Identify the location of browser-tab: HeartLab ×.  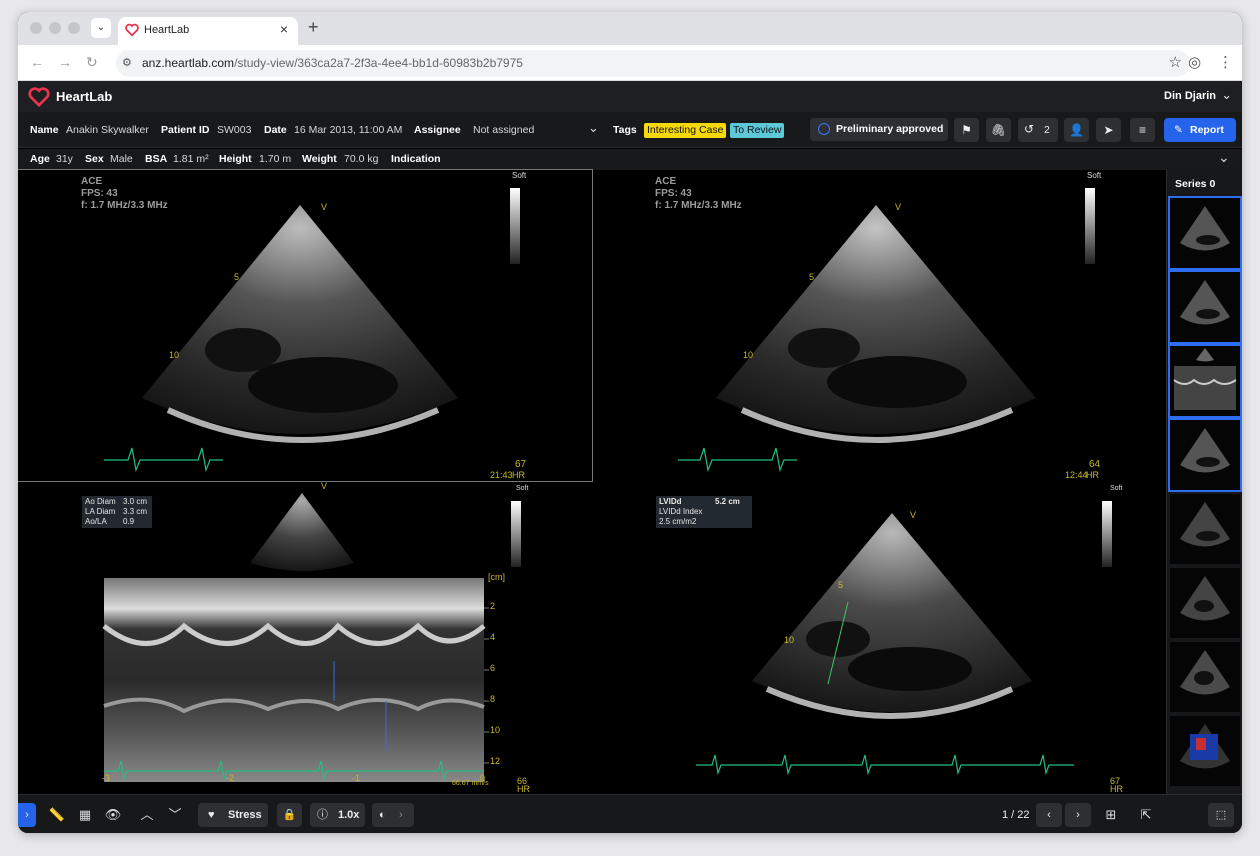
(208, 31).